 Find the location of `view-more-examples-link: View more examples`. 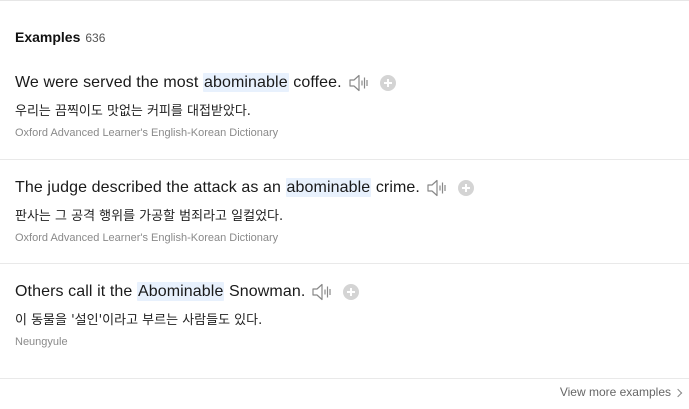

view-more-examples-link: View more examples is located at coordinates (621, 392).